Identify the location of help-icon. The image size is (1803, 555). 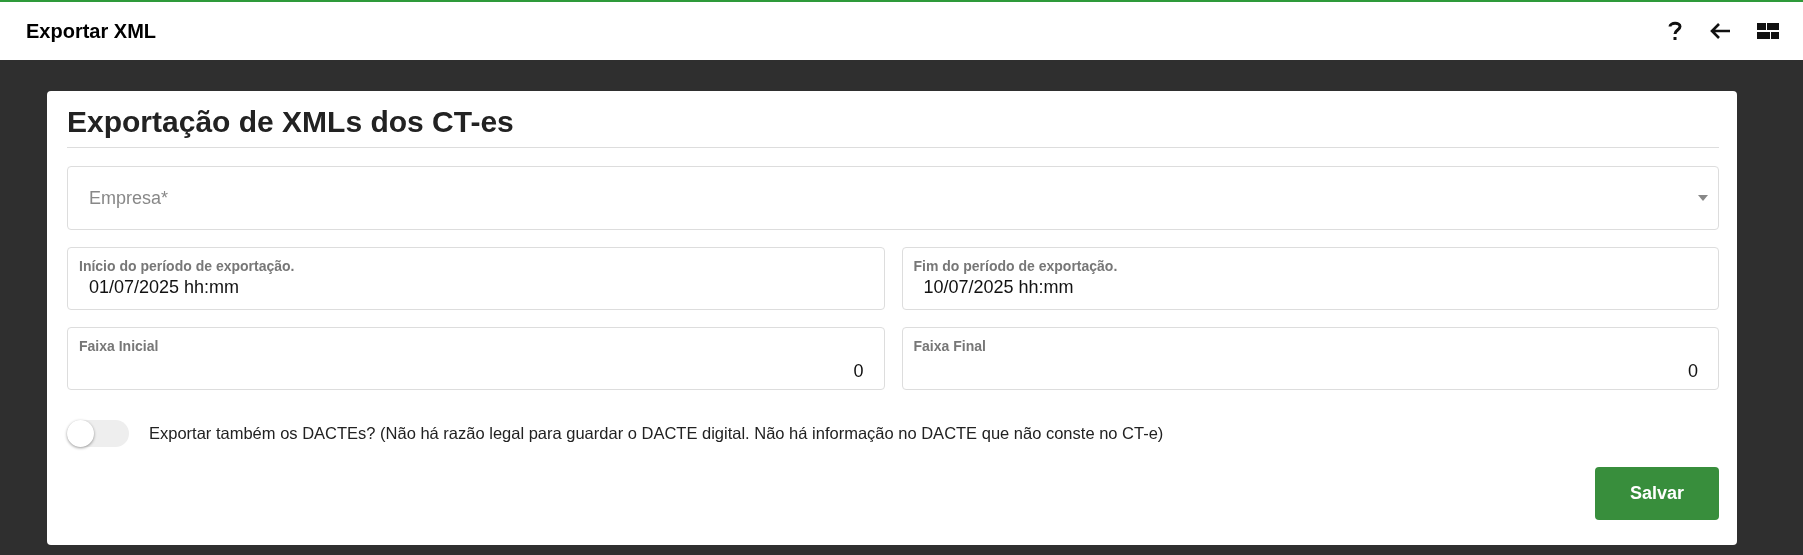
(1675, 31).